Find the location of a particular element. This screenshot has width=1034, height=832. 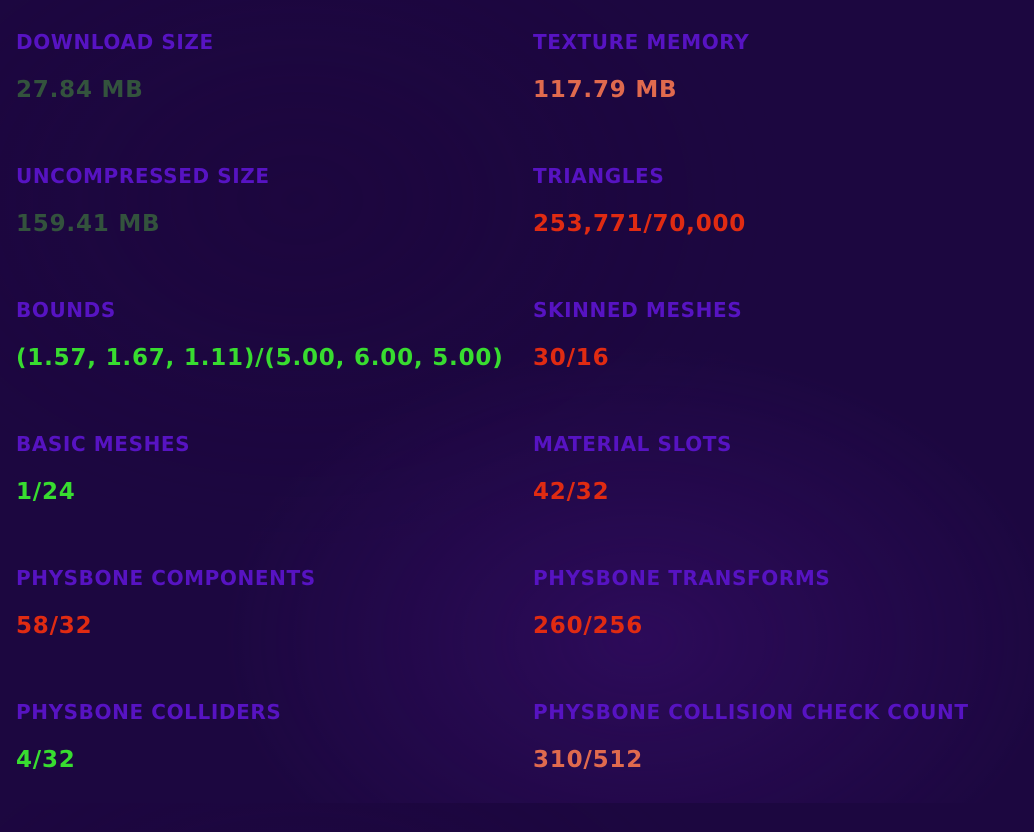

stat-value: 30/16 is located at coordinates (571, 358).